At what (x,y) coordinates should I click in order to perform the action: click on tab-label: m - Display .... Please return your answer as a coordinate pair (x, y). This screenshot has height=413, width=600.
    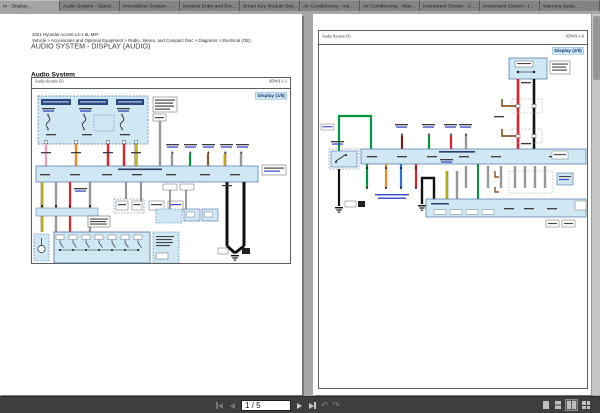
    Looking at the image, I should click on (18, 6).